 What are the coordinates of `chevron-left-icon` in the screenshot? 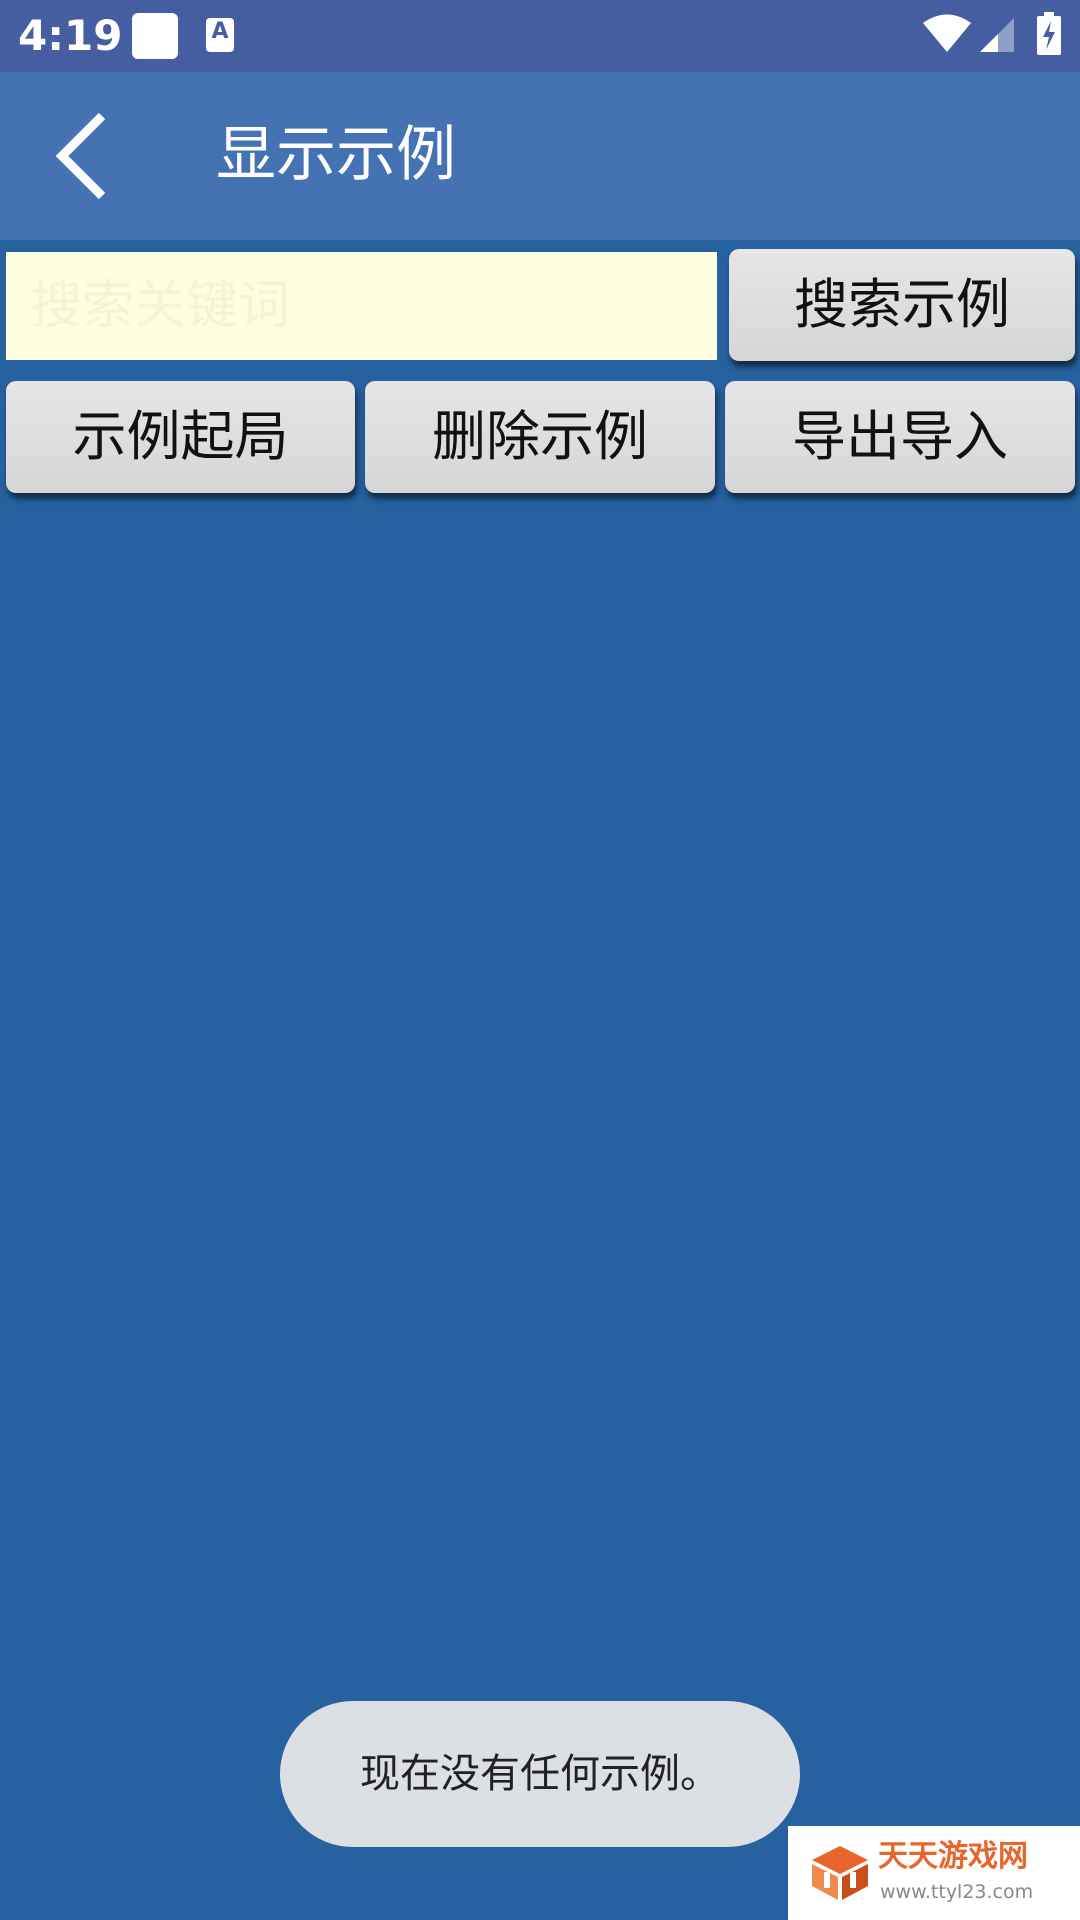 It's located at (80, 156).